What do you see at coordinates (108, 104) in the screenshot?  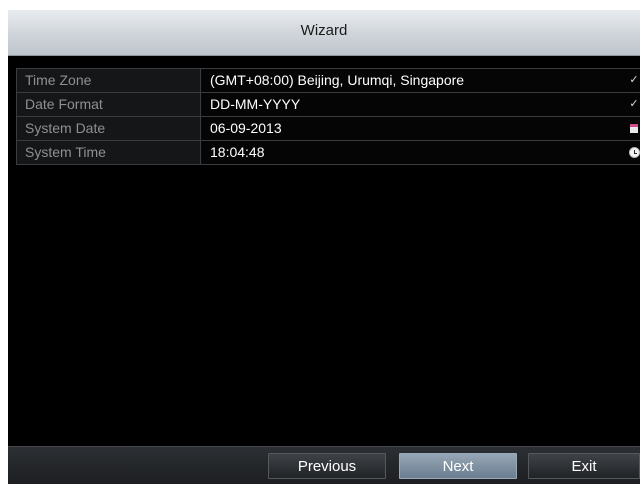 I see `date-format-label: Date Format` at bounding box center [108, 104].